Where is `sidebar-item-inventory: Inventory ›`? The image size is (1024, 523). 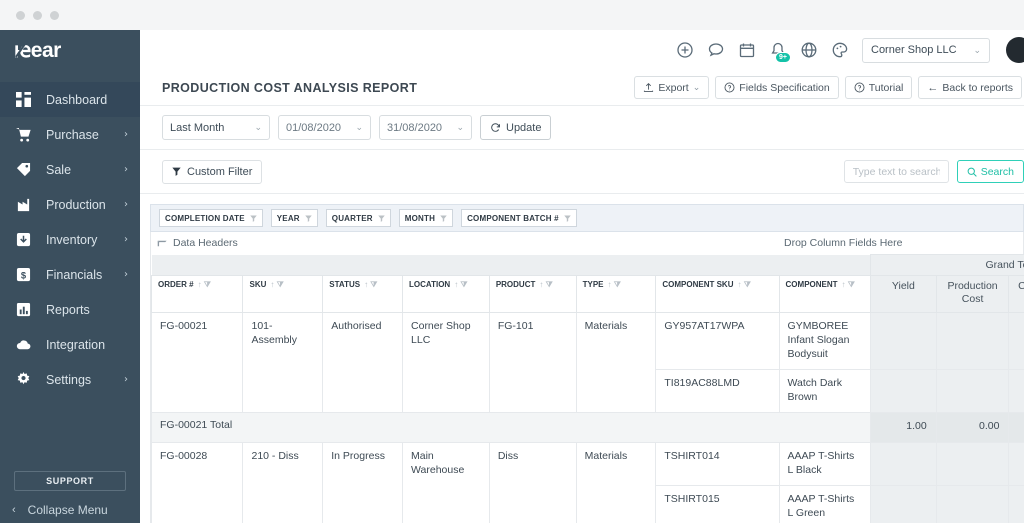 sidebar-item-inventory: Inventory › is located at coordinates (70, 239).